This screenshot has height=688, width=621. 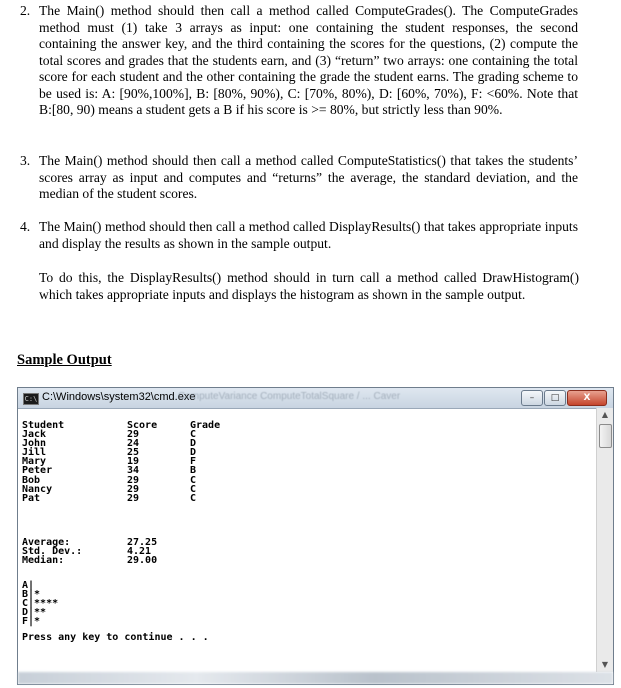 What do you see at coordinates (587, 398) in the screenshot?
I see `close-button: X` at bounding box center [587, 398].